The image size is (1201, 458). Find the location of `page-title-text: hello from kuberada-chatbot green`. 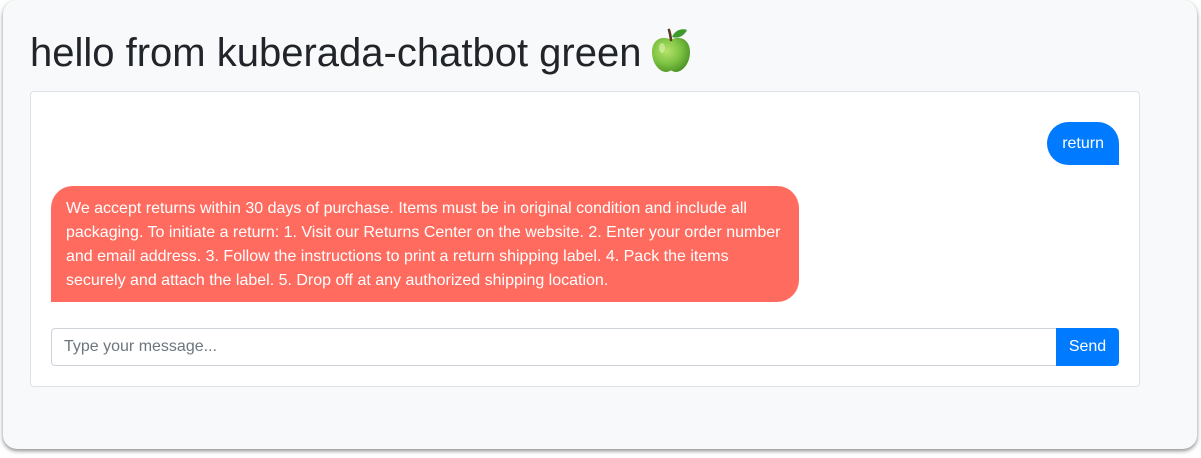

page-title-text: hello from kuberada-chatbot green is located at coordinates (336, 53).